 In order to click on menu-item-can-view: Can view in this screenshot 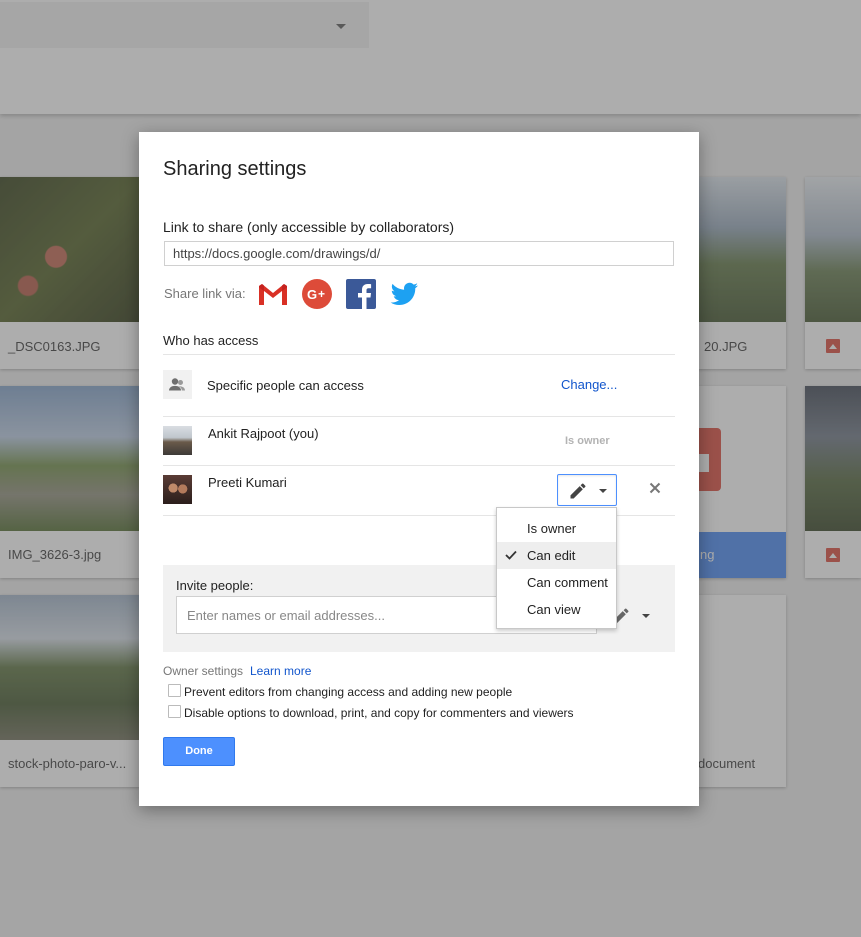, I will do `click(556, 609)`.